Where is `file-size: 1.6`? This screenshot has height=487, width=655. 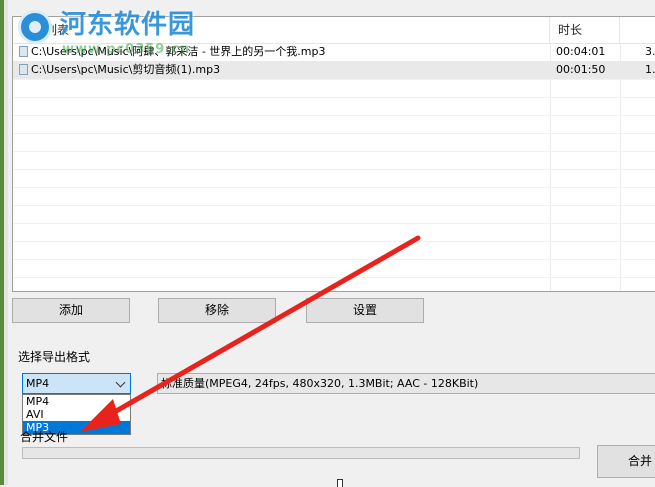 file-size: 1.6 is located at coordinates (650, 69).